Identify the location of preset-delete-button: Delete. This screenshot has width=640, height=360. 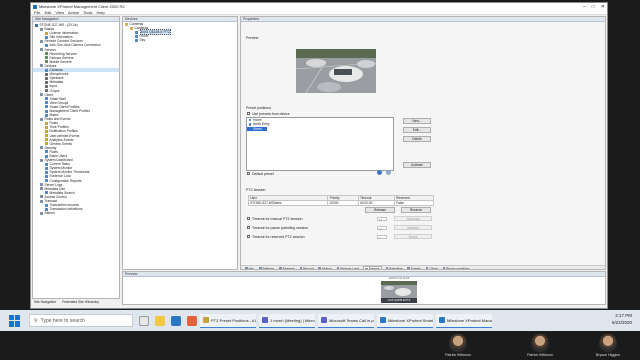
(417, 139).